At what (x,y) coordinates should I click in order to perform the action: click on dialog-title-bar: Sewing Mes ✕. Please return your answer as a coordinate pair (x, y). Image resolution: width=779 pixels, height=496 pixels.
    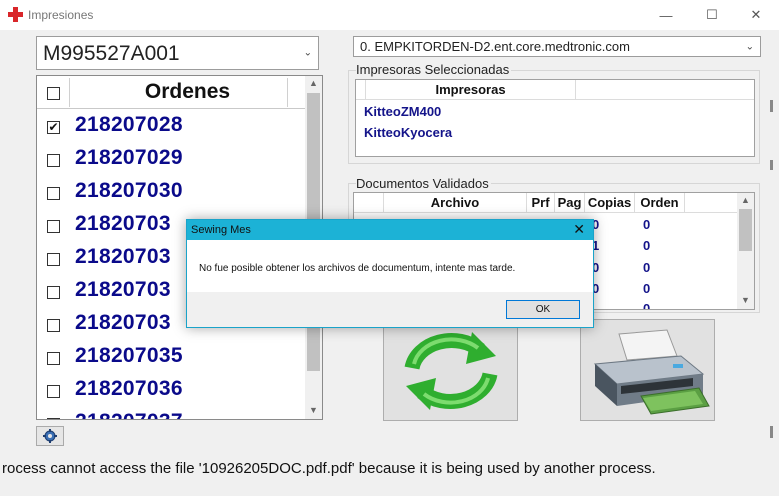
    Looking at the image, I should click on (390, 230).